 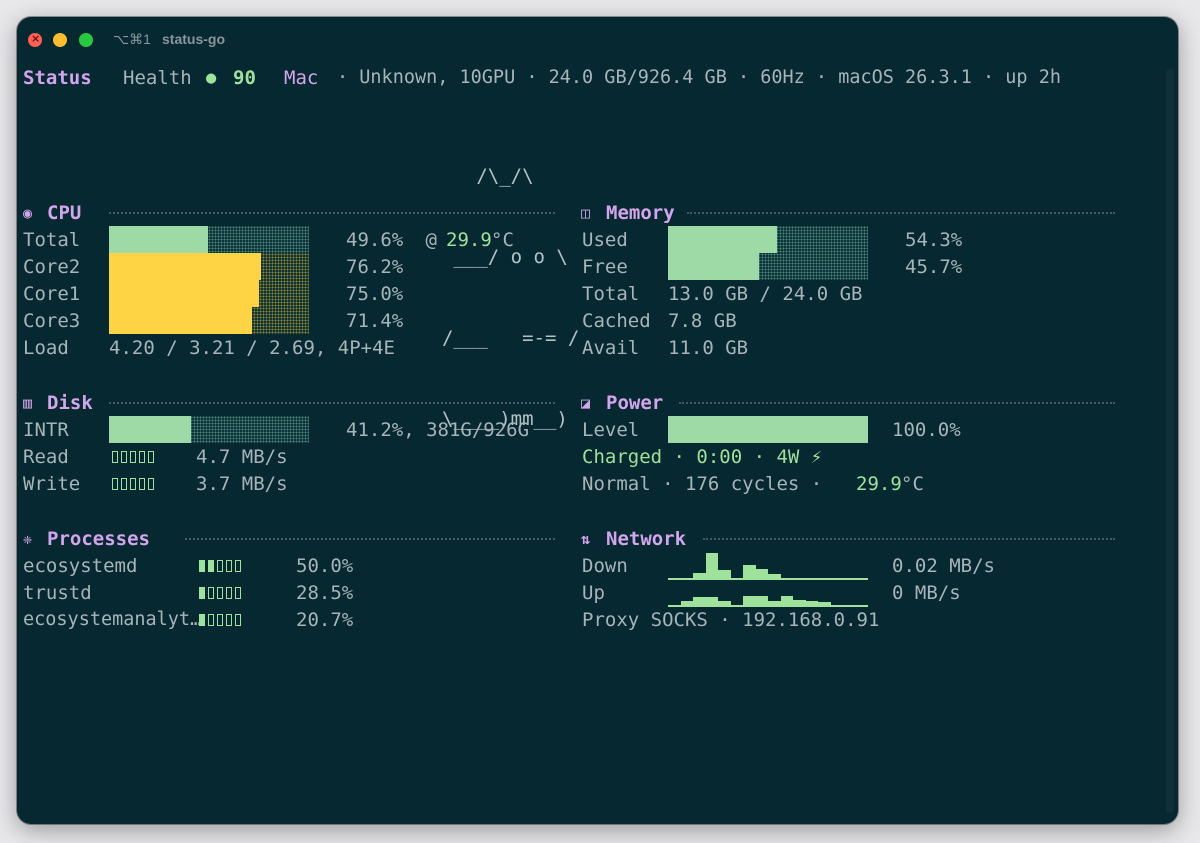 What do you see at coordinates (332, 403) in the screenshot?
I see `disk-divider` at bounding box center [332, 403].